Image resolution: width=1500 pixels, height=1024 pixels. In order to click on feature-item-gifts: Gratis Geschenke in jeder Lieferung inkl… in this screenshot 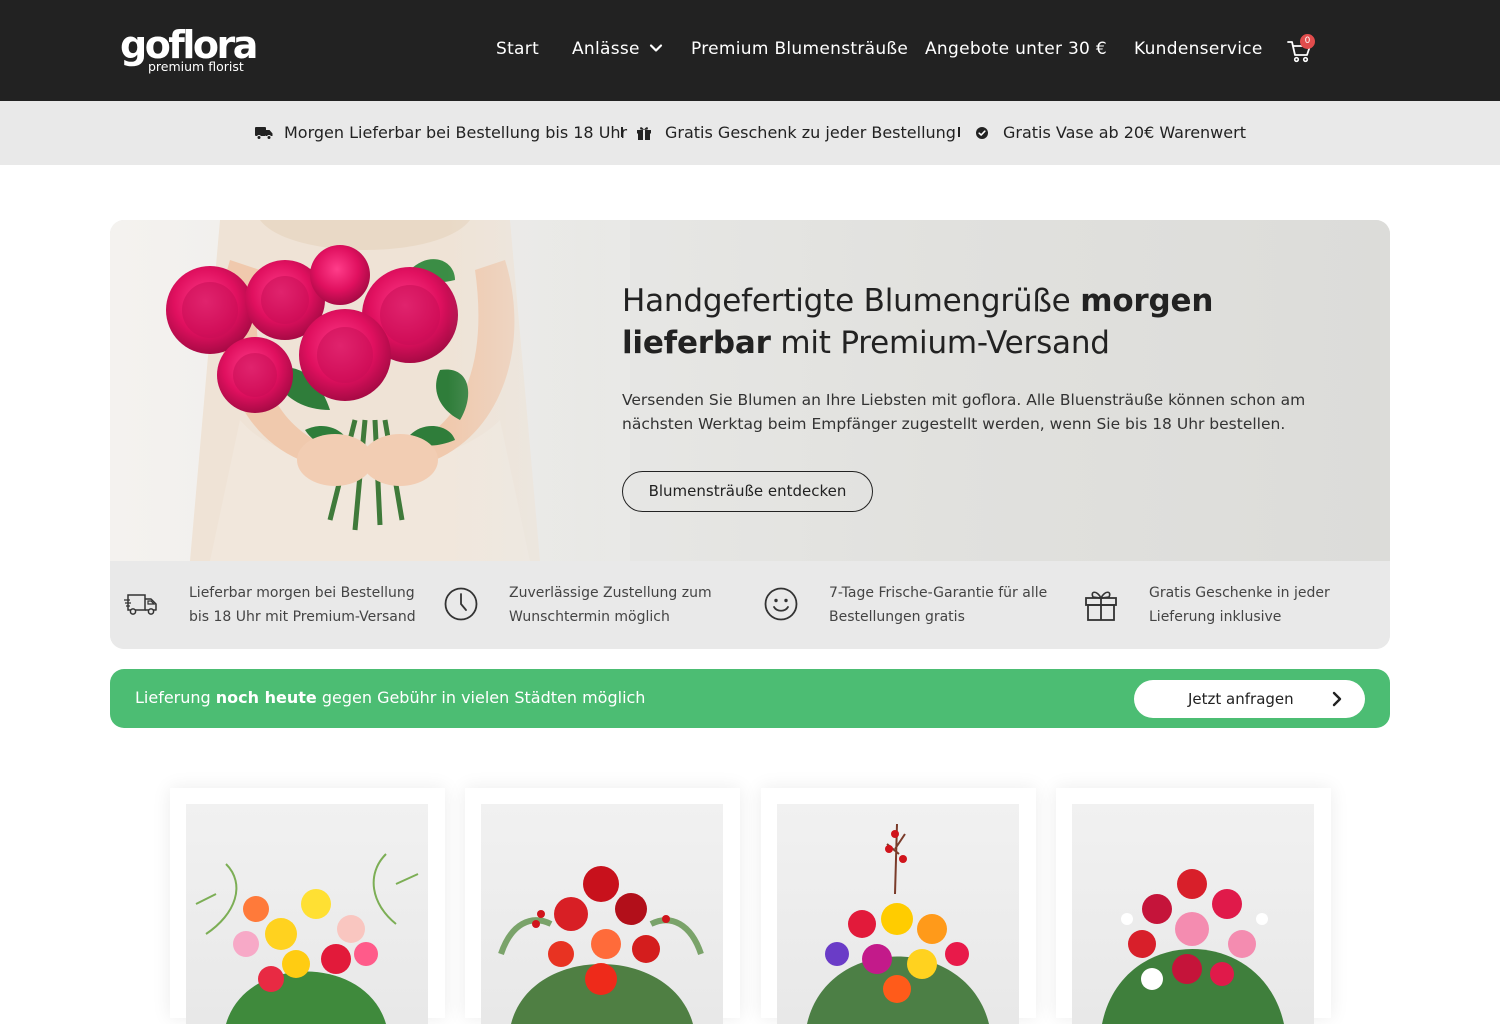, I will do `click(1234, 606)`.